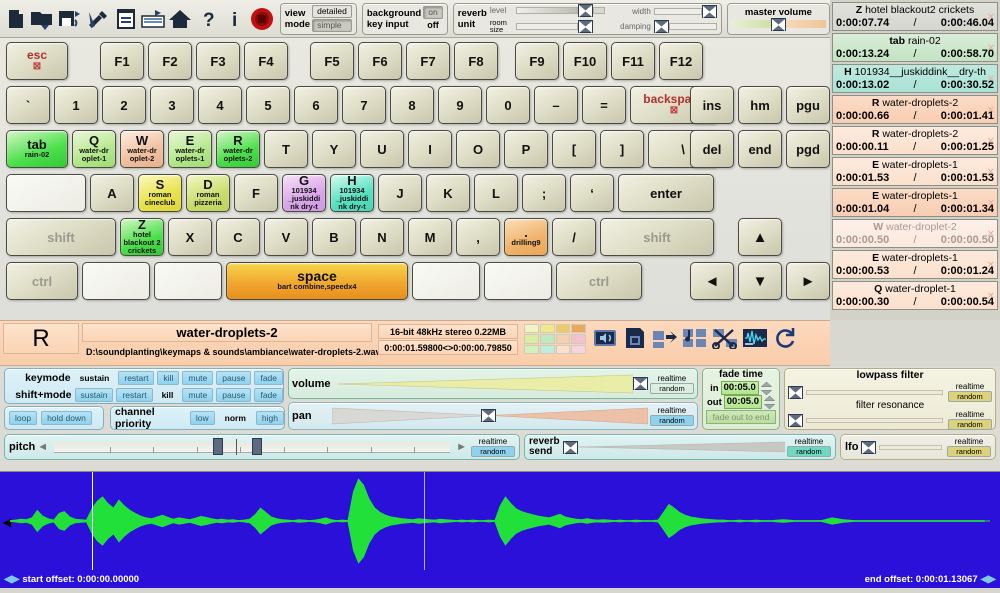  Describe the element at coordinates (98, 19) in the screenshot. I see `tools-icon` at that location.